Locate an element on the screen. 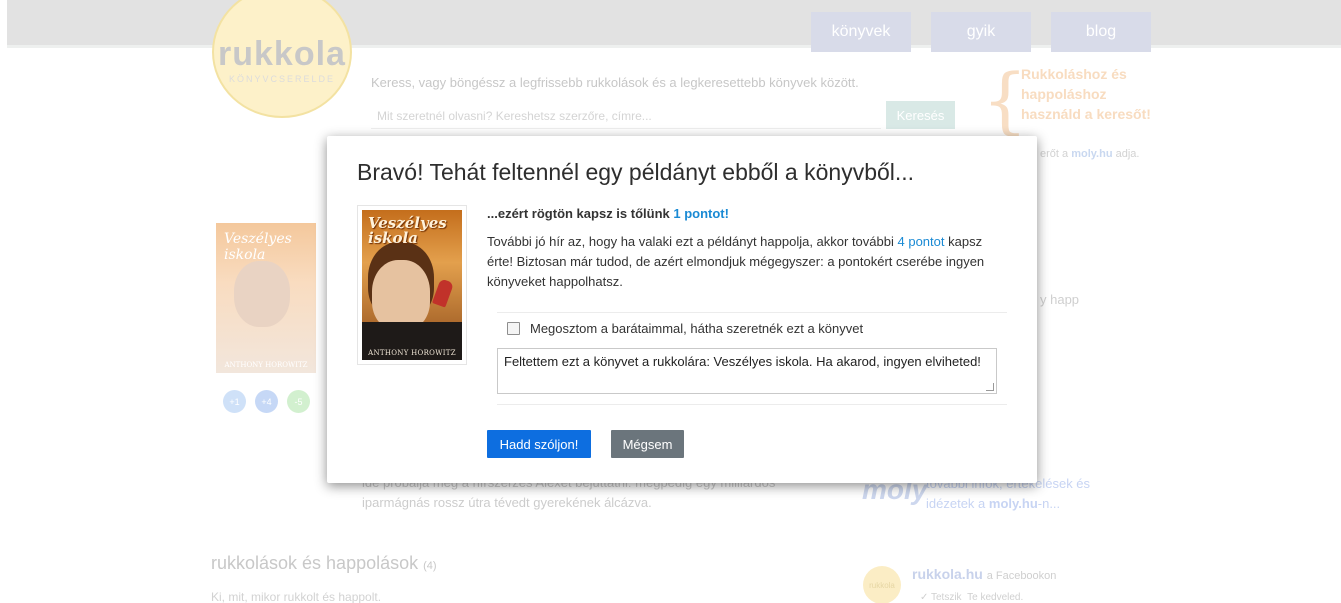 The image size is (1341, 603). resize-grip-icon is located at coordinates (990, 387).